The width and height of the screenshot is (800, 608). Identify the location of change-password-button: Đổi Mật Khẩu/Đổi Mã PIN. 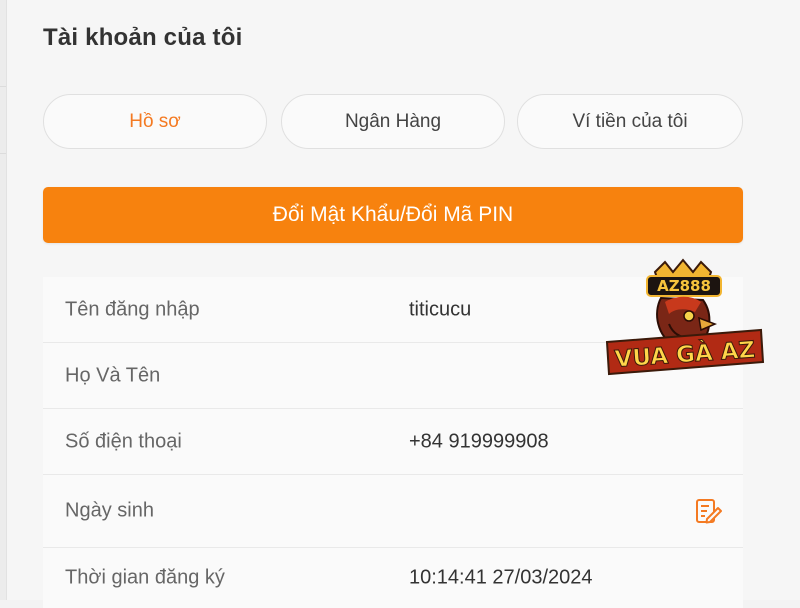
(393, 215).